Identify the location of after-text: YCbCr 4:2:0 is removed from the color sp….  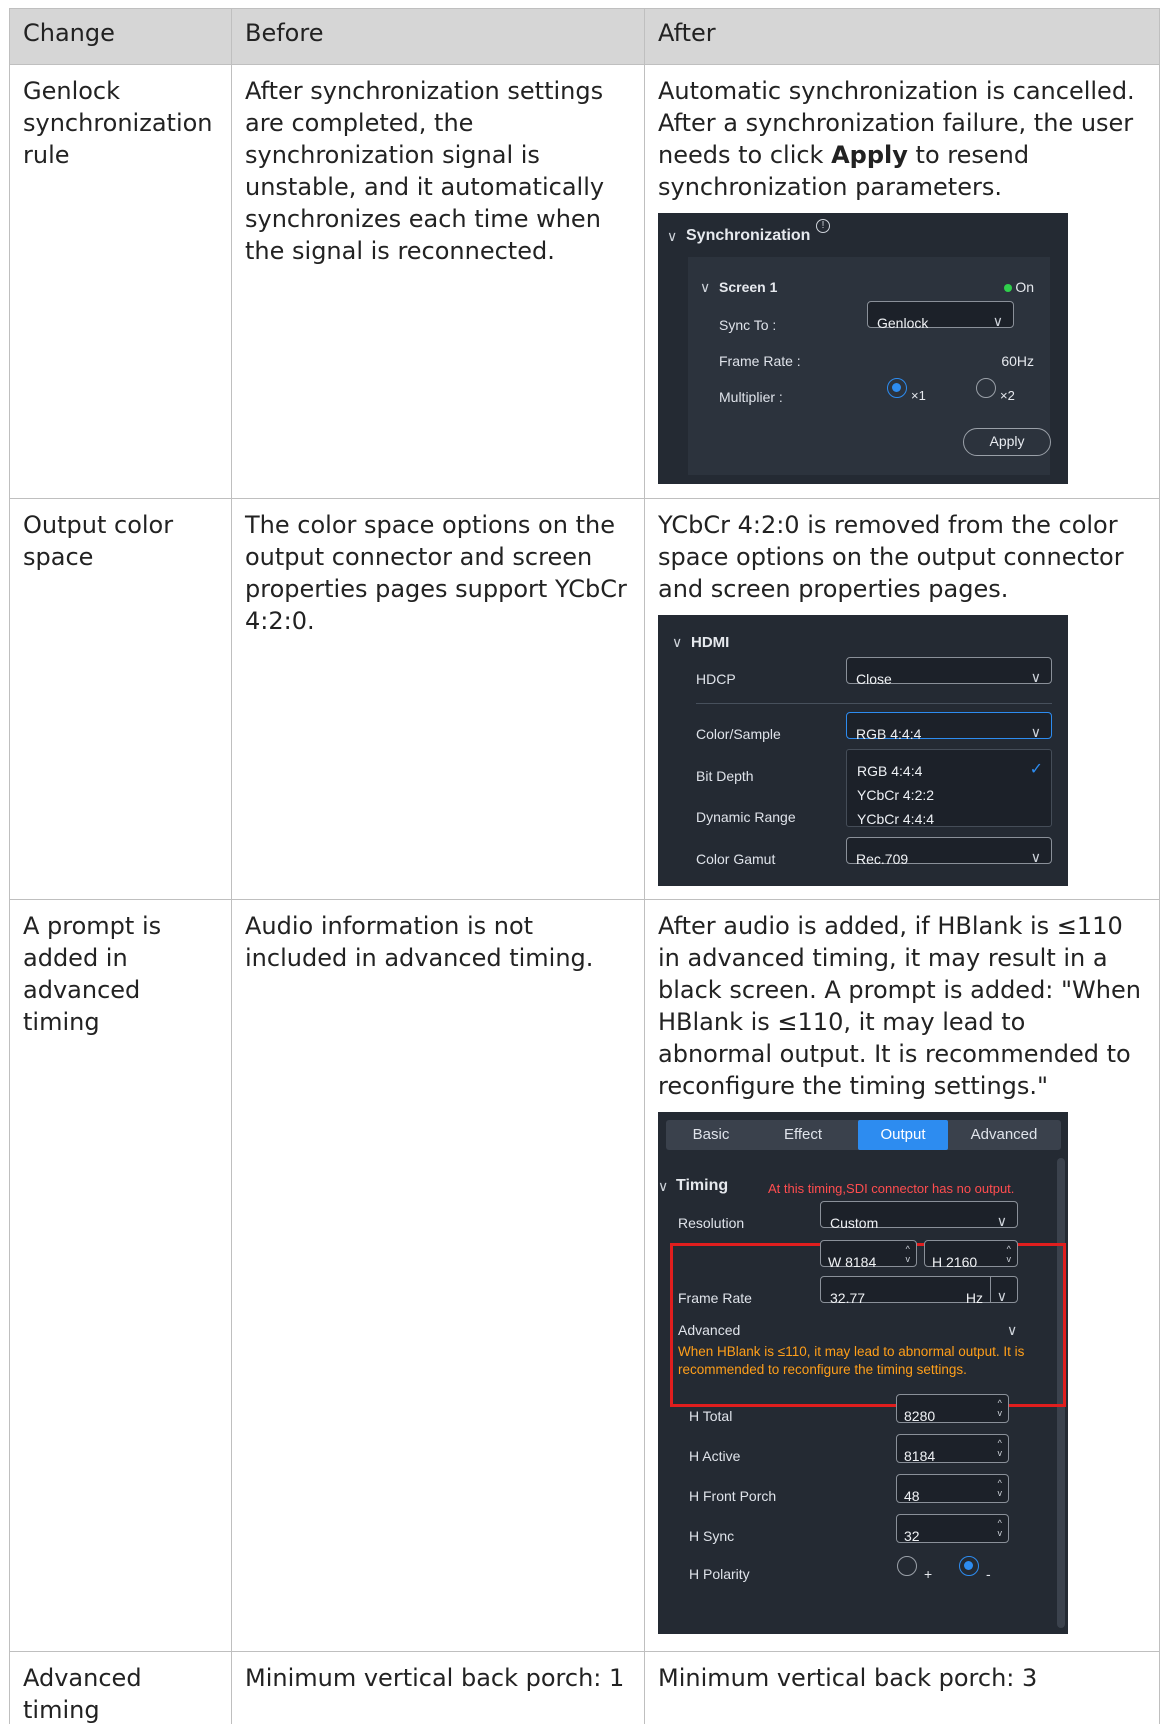
(891, 557).